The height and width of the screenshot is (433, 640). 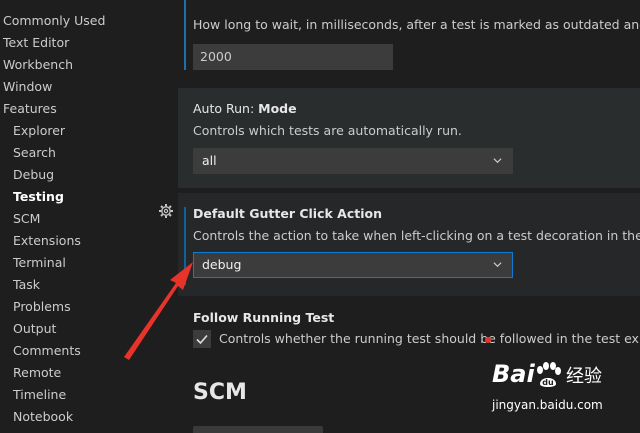 What do you see at coordinates (47, 241) in the screenshot?
I see `sidebar-item-extensions: Extensions` at bounding box center [47, 241].